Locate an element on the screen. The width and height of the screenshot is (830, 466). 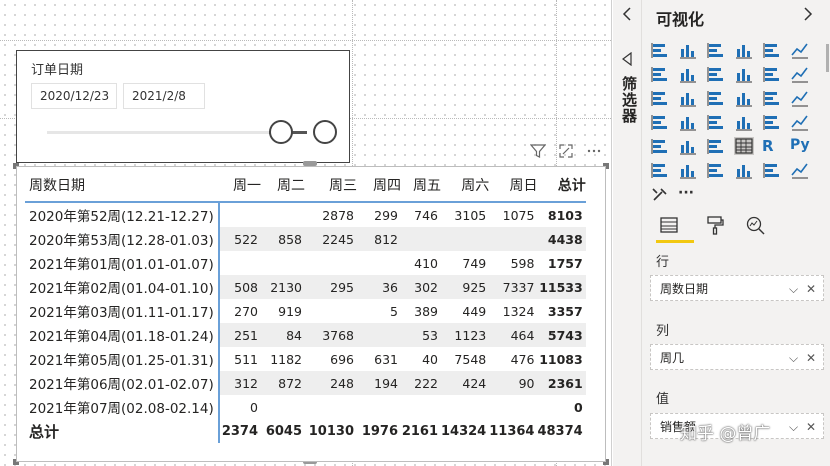
table-cell: 631 is located at coordinates (379, 359).